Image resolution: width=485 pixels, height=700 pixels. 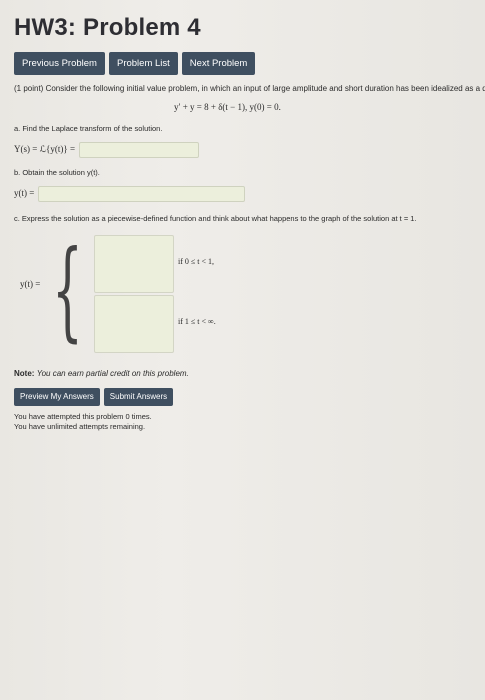 I want to click on piecewise-condition-1: if 0 ≤ t < 1,, so click(x=196, y=262).